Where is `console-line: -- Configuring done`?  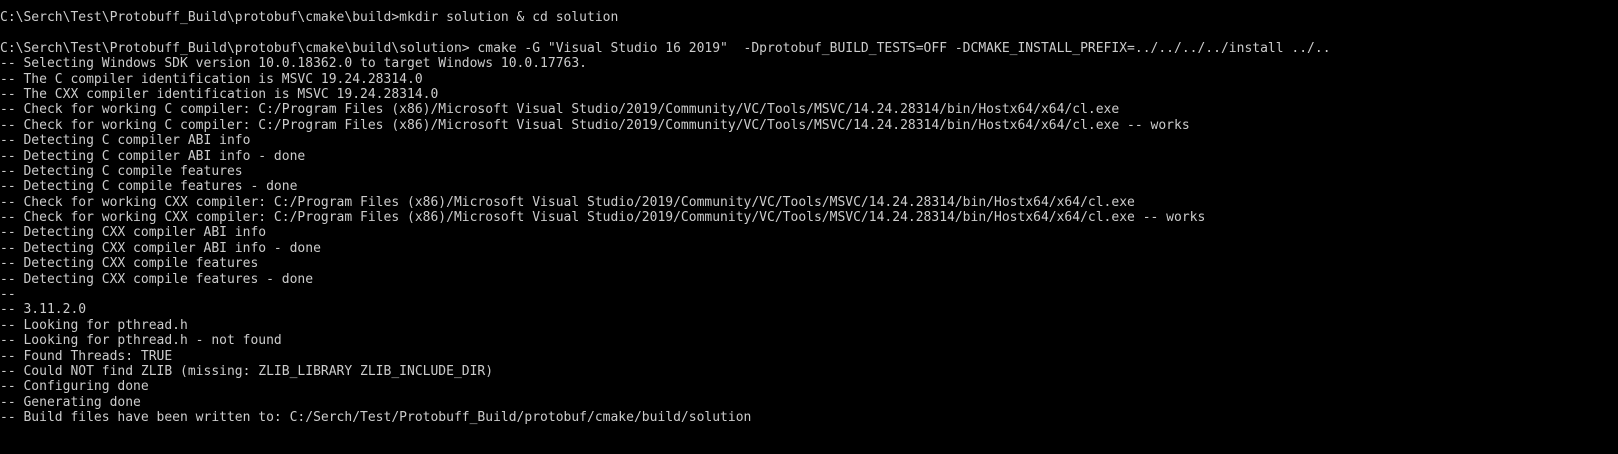 console-line: -- Configuring done is located at coordinates (74, 387).